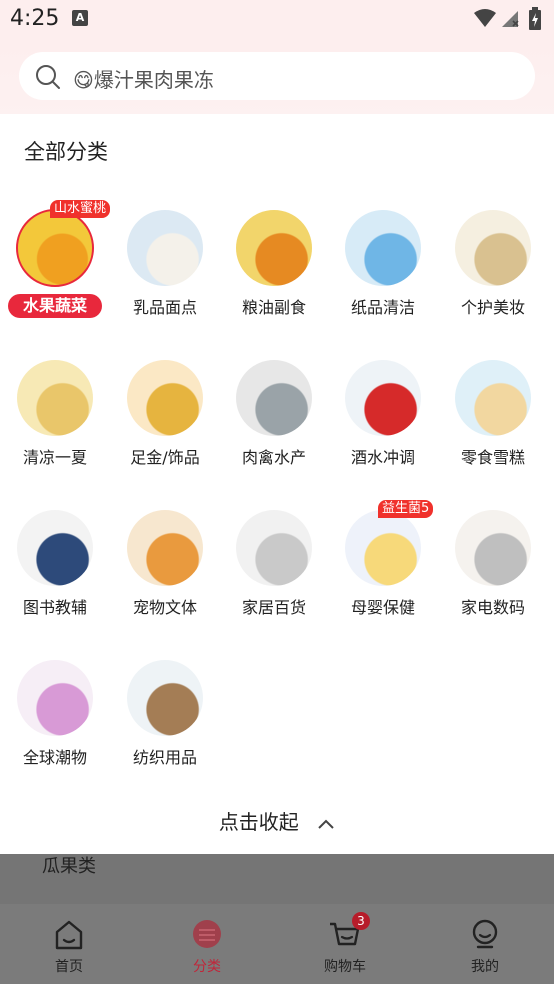 The width and height of the screenshot is (554, 984). I want to click on category-label: 家居百货, so click(273, 607).